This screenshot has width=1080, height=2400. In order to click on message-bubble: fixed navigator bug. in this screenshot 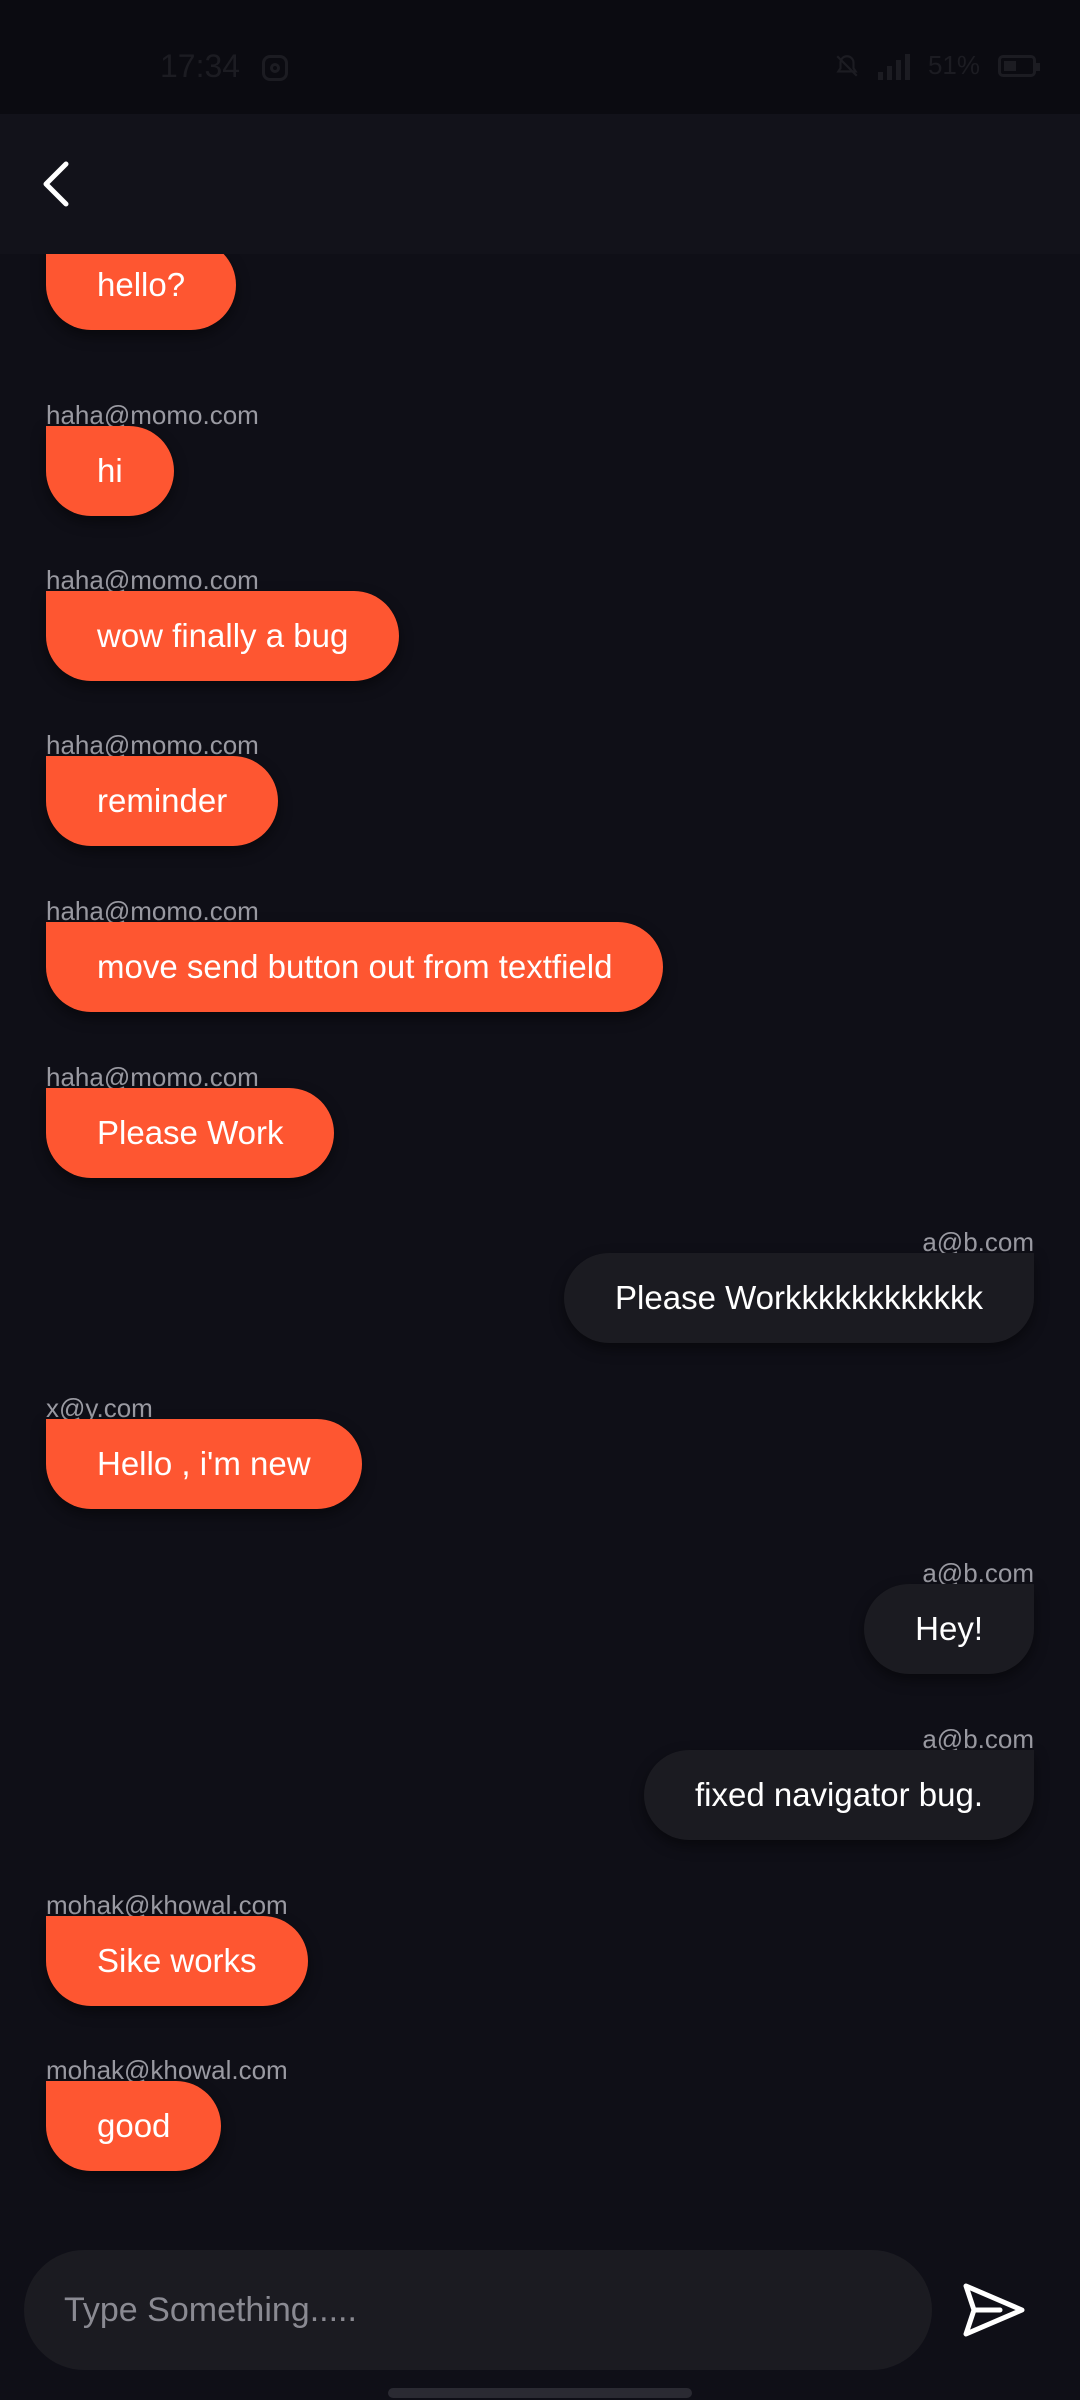, I will do `click(838, 1795)`.